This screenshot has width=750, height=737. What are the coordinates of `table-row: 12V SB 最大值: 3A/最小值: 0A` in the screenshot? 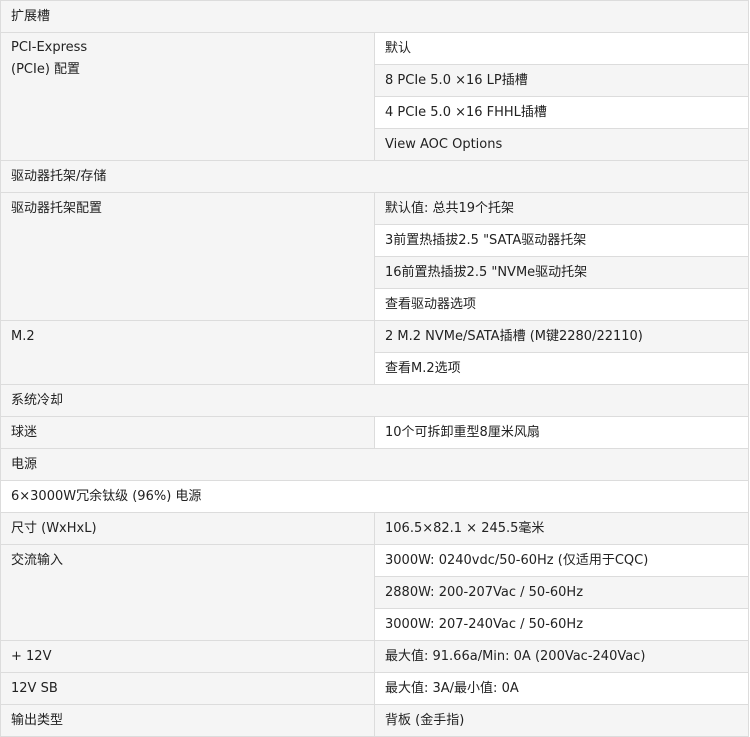 It's located at (374, 688).